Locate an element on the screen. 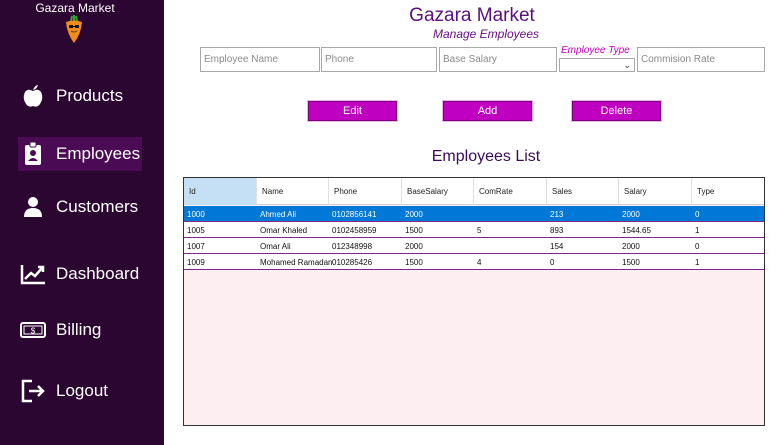 The width and height of the screenshot is (780, 445). table-cell: 012348998 is located at coordinates (352, 246).